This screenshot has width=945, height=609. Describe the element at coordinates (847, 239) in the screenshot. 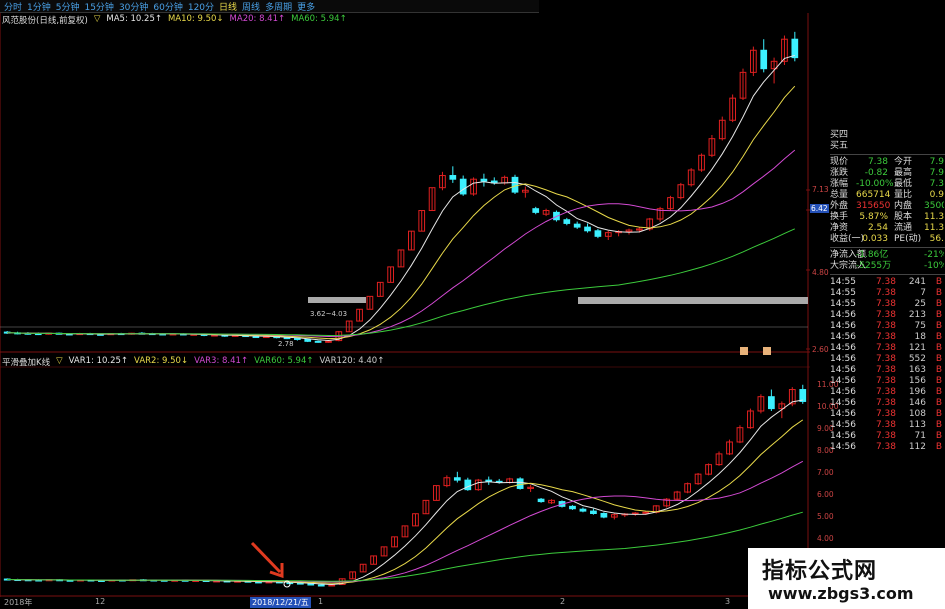

I see `quote-l1: 收益(一)` at that location.